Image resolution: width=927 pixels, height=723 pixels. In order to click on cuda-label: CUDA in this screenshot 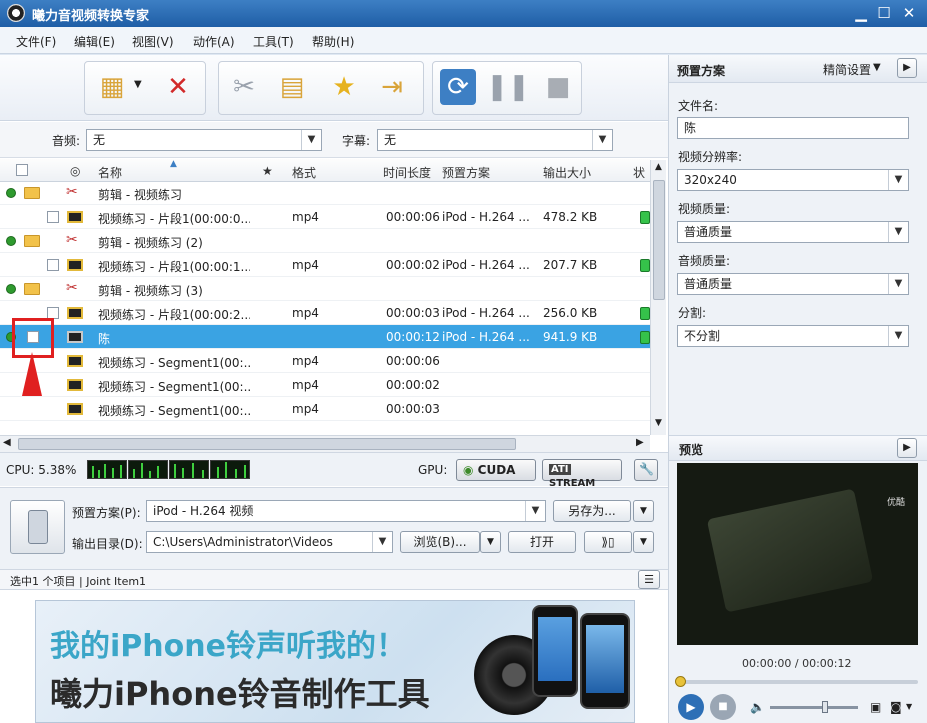, I will do `click(496, 470)`.